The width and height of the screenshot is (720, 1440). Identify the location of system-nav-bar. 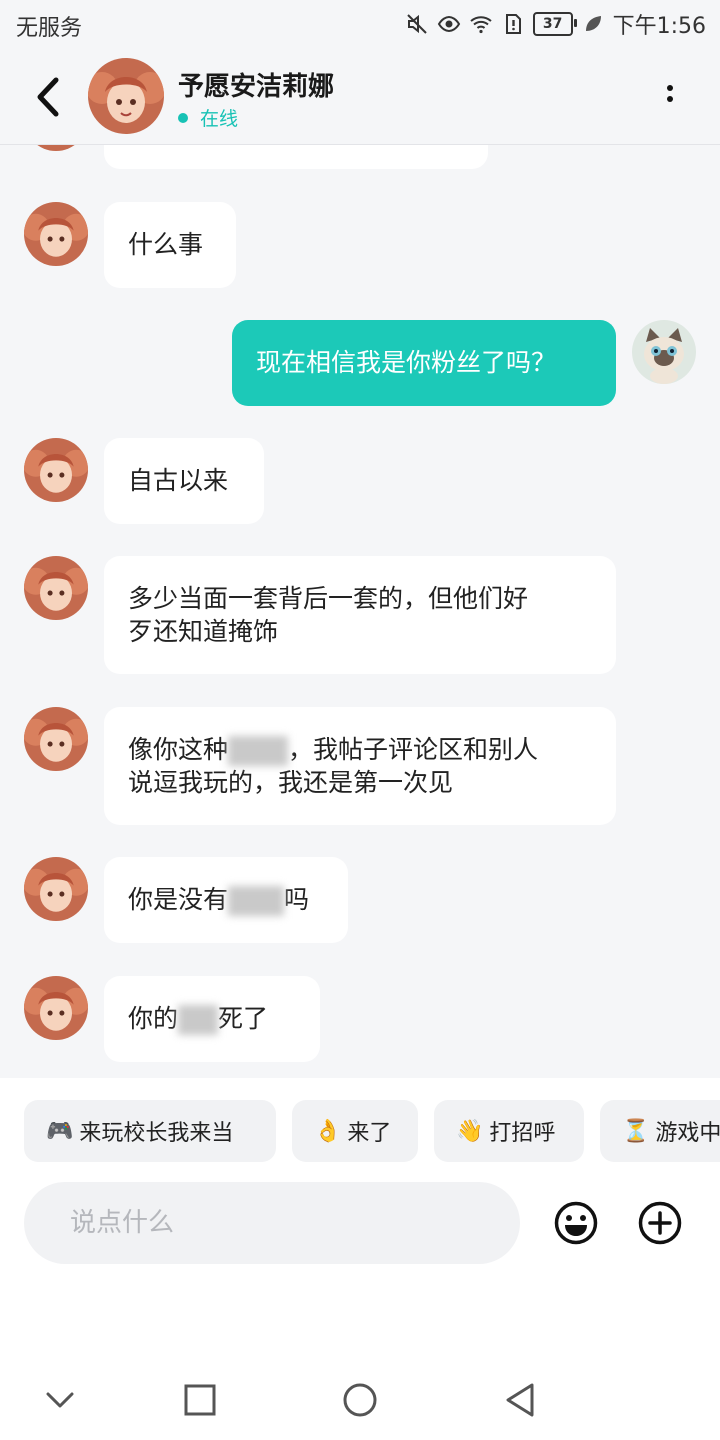
(360, 1399).